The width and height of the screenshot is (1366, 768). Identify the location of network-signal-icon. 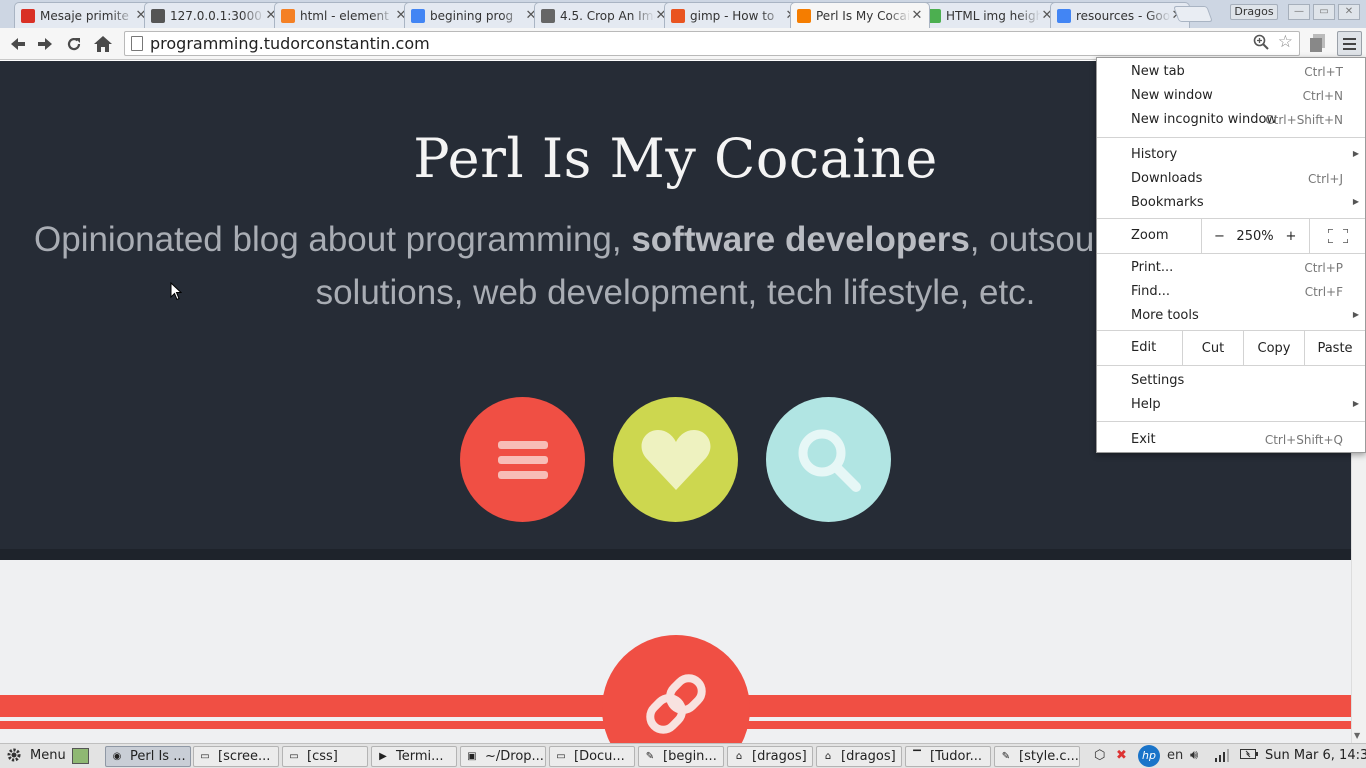
(1222, 757).